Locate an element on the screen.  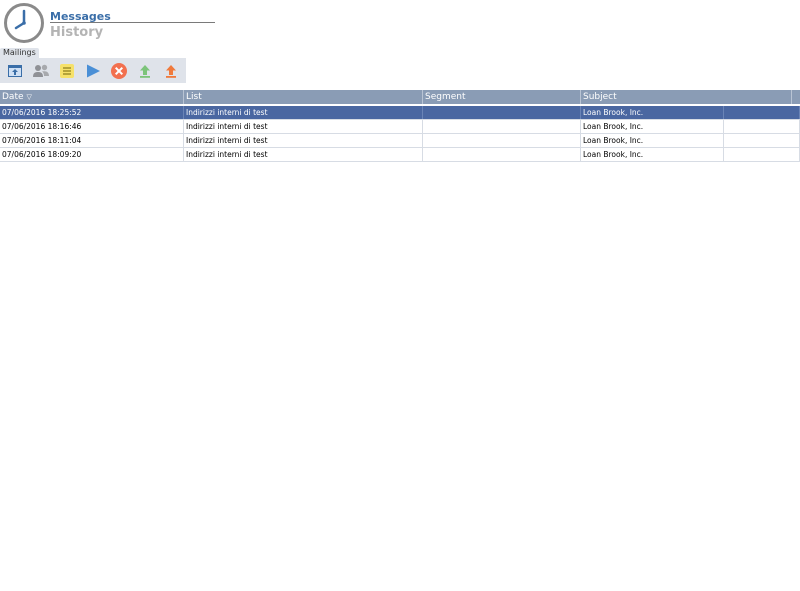
arrow-up-green-button is located at coordinates (145, 71).